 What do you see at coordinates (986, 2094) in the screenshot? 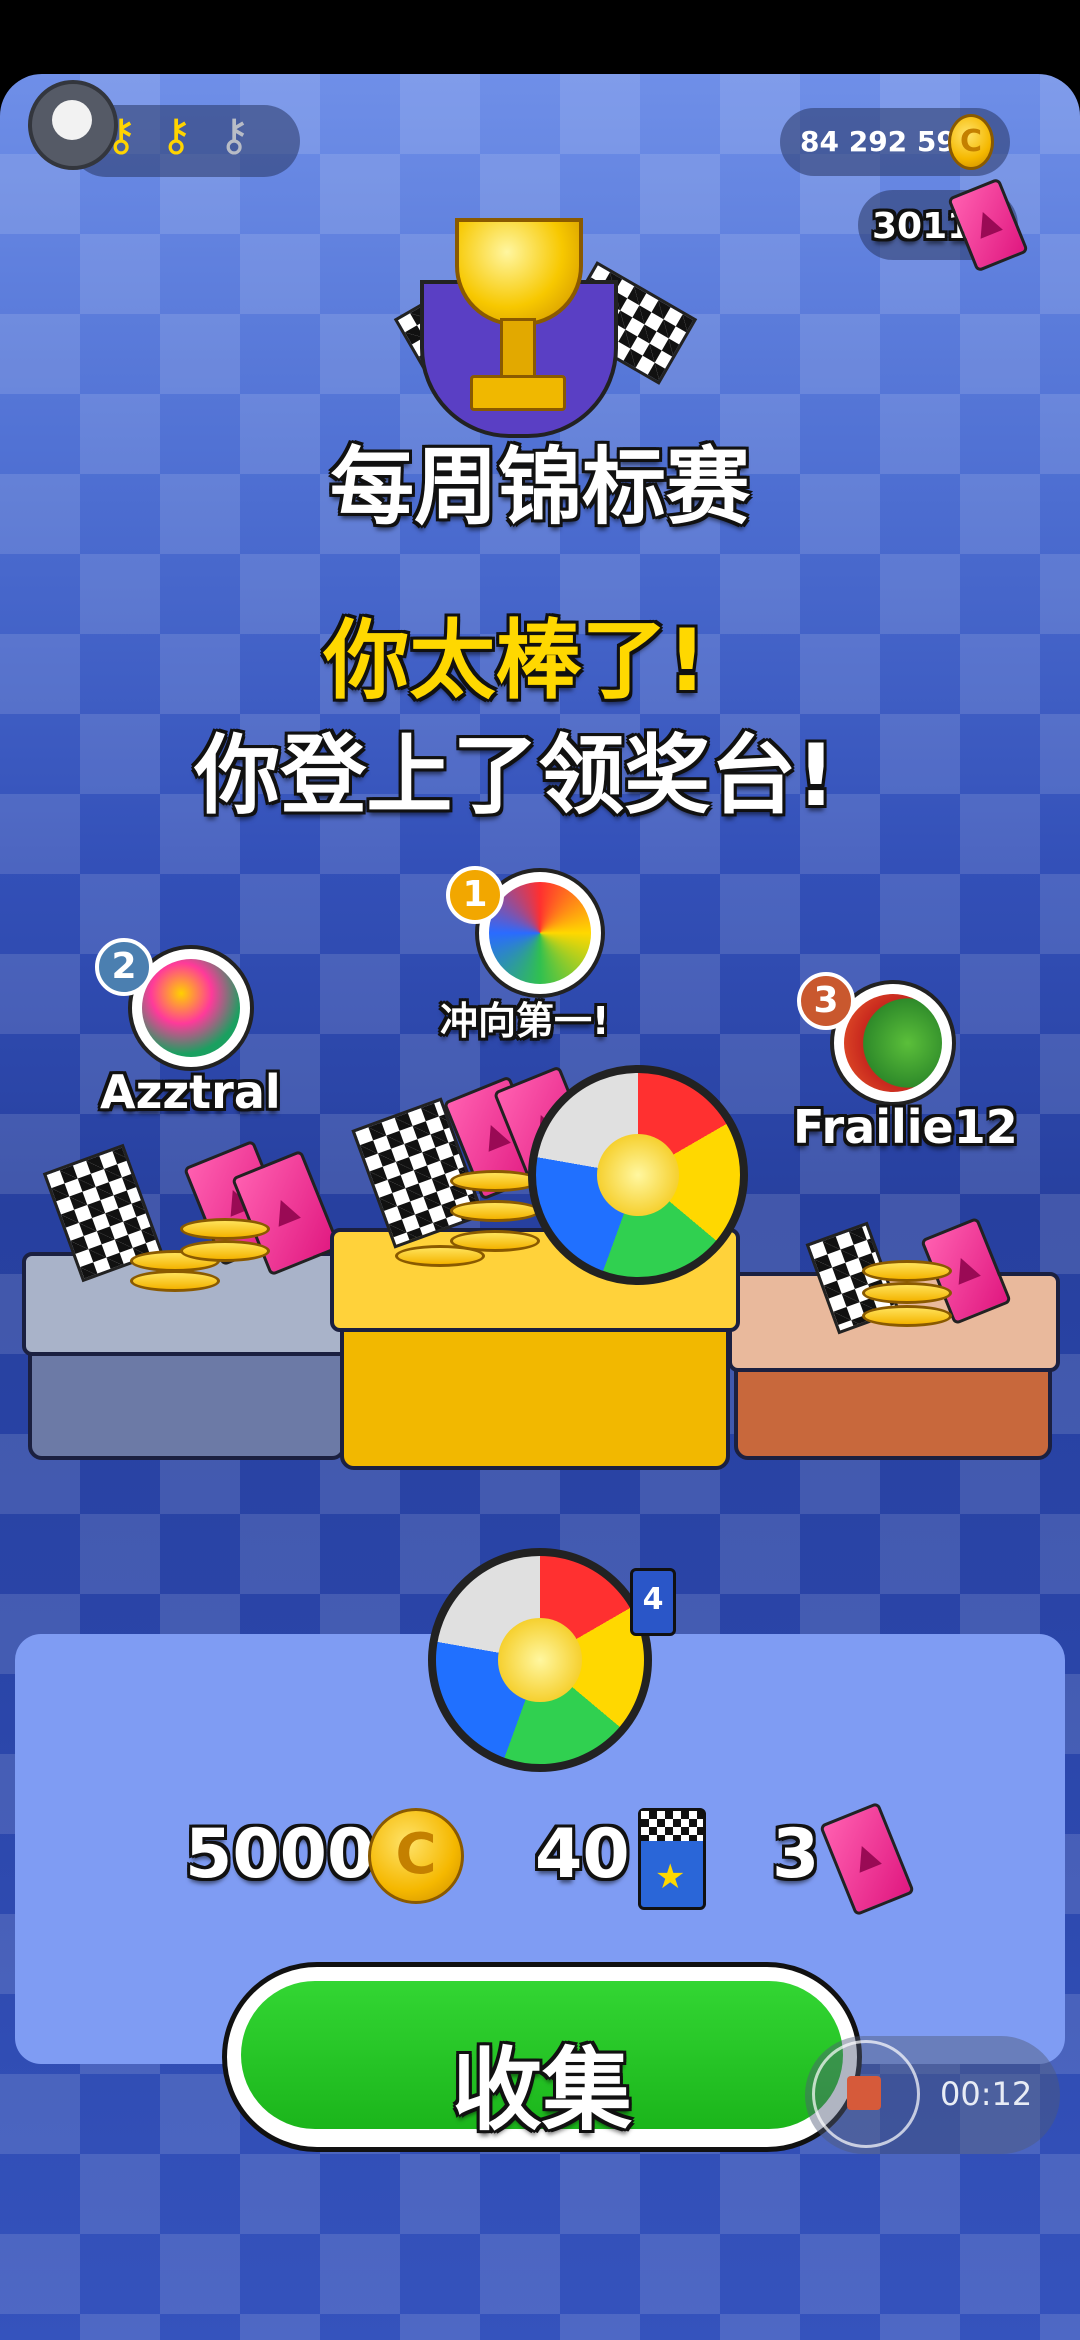
I see `recording-time: 00:12` at bounding box center [986, 2094].